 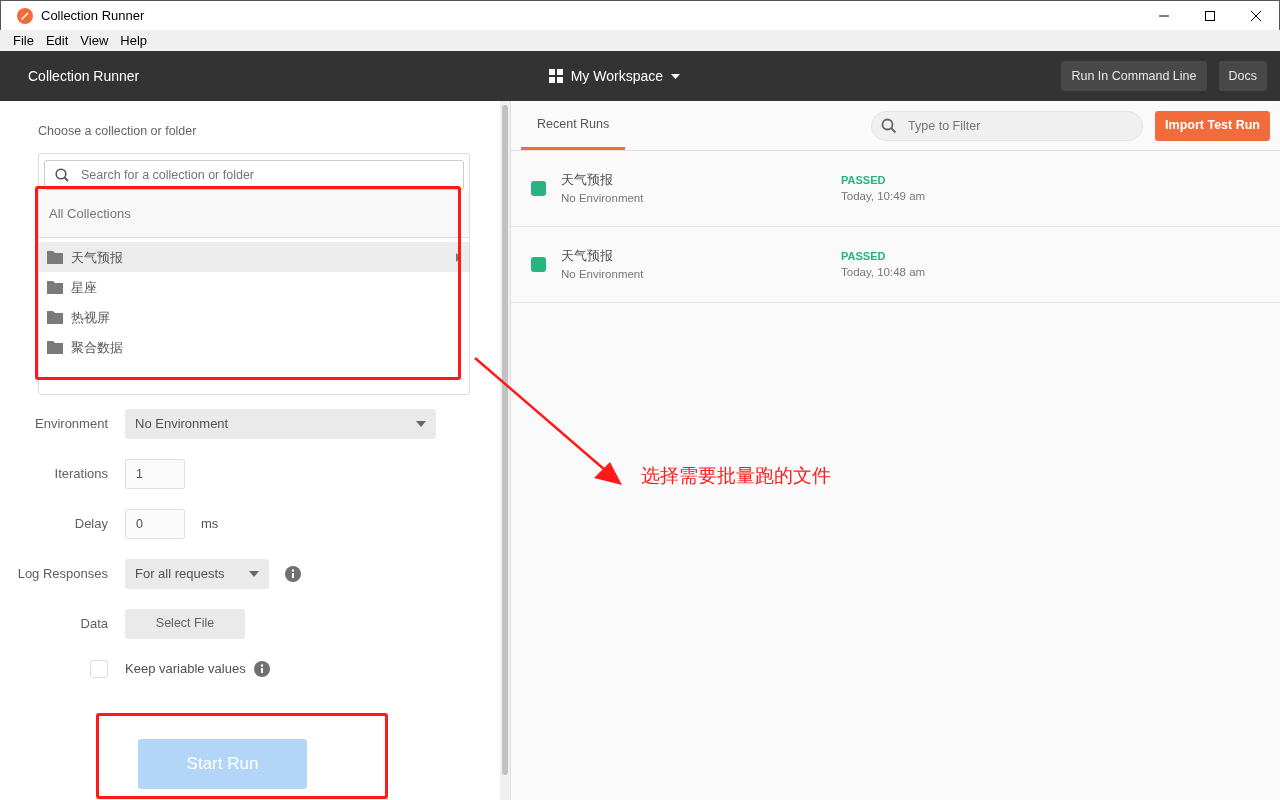 I want to click on field-label: Delay, so click(x=90, y=524).